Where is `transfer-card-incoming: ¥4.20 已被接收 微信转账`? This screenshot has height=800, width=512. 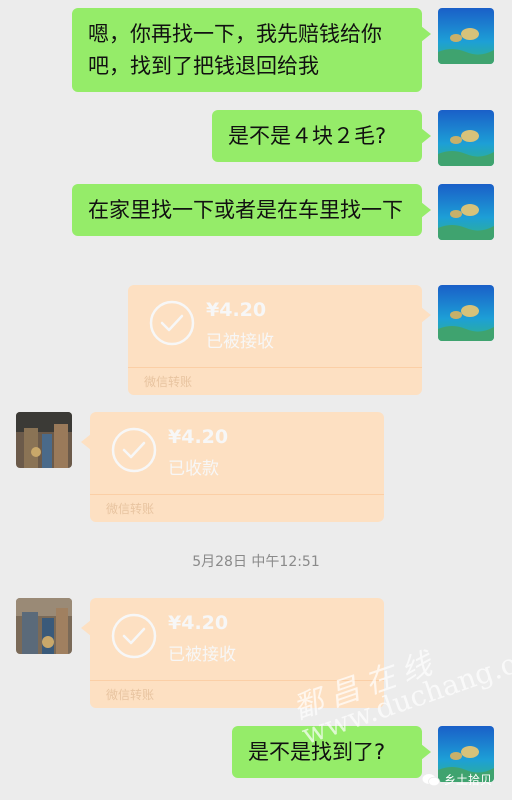 transfer-card-incoming: ¥4.20 已被接收 微信转账 is located at coordinates (232, 653).